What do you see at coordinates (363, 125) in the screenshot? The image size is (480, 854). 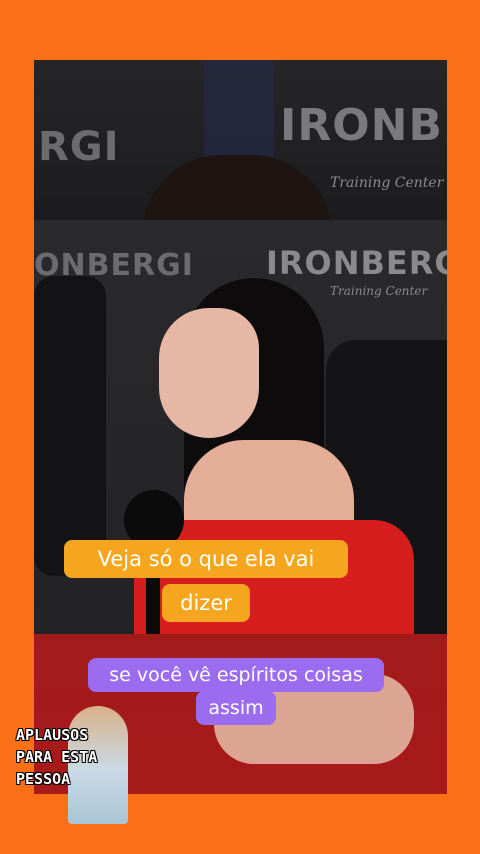 I see `wall-brand-right: IRONBERG` at bounding box center [363, 125].